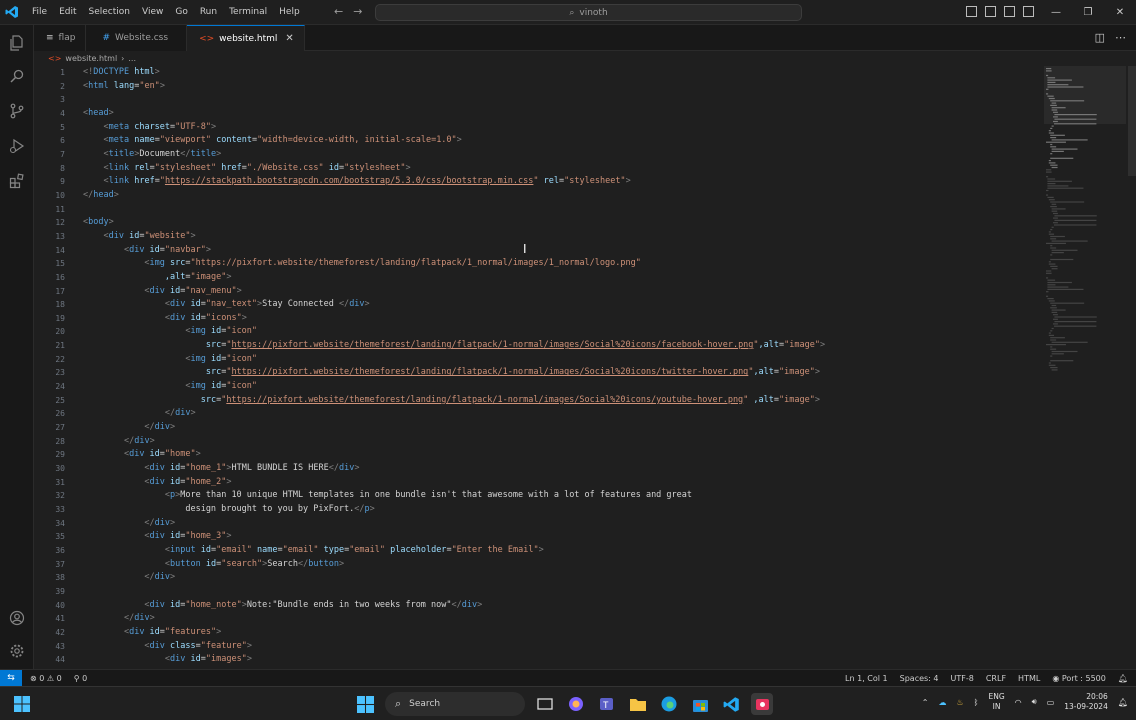 This screenshot has height=720, width=1136. I want to click on menu-item-run: Run, so click(208, 12).